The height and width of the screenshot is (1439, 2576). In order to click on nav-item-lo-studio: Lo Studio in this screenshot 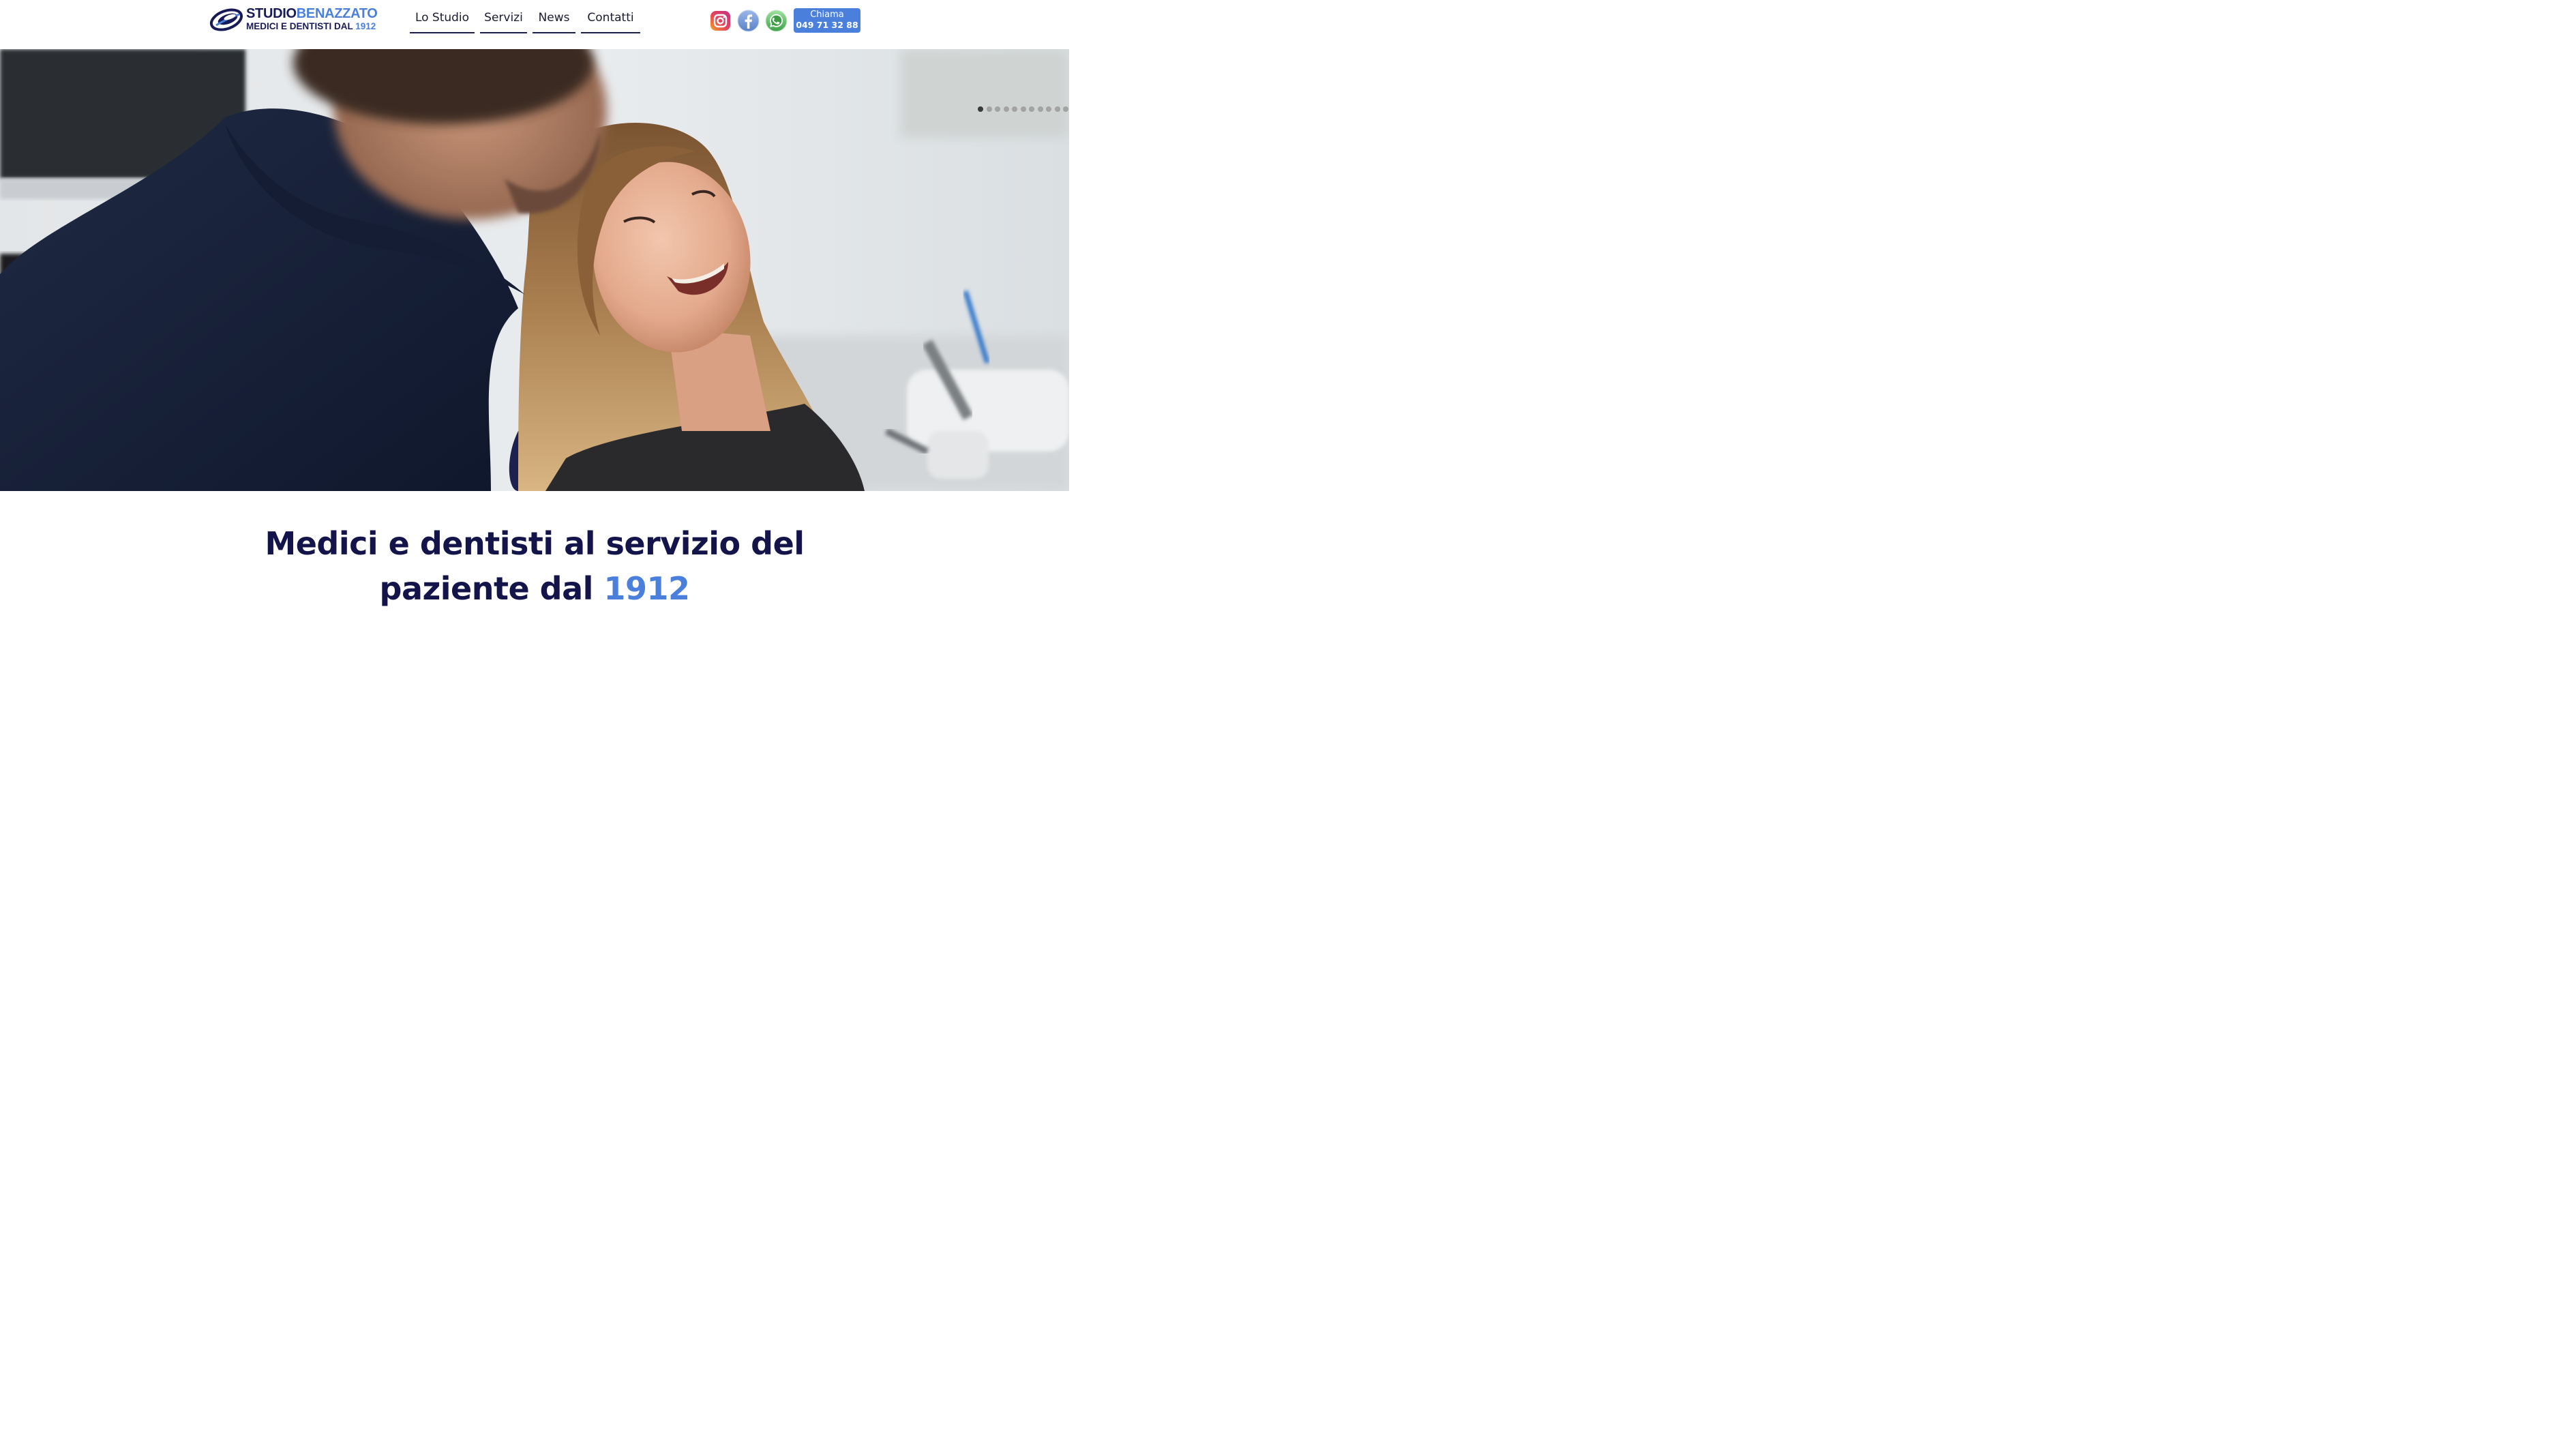, I will do `click(442, 20)`.